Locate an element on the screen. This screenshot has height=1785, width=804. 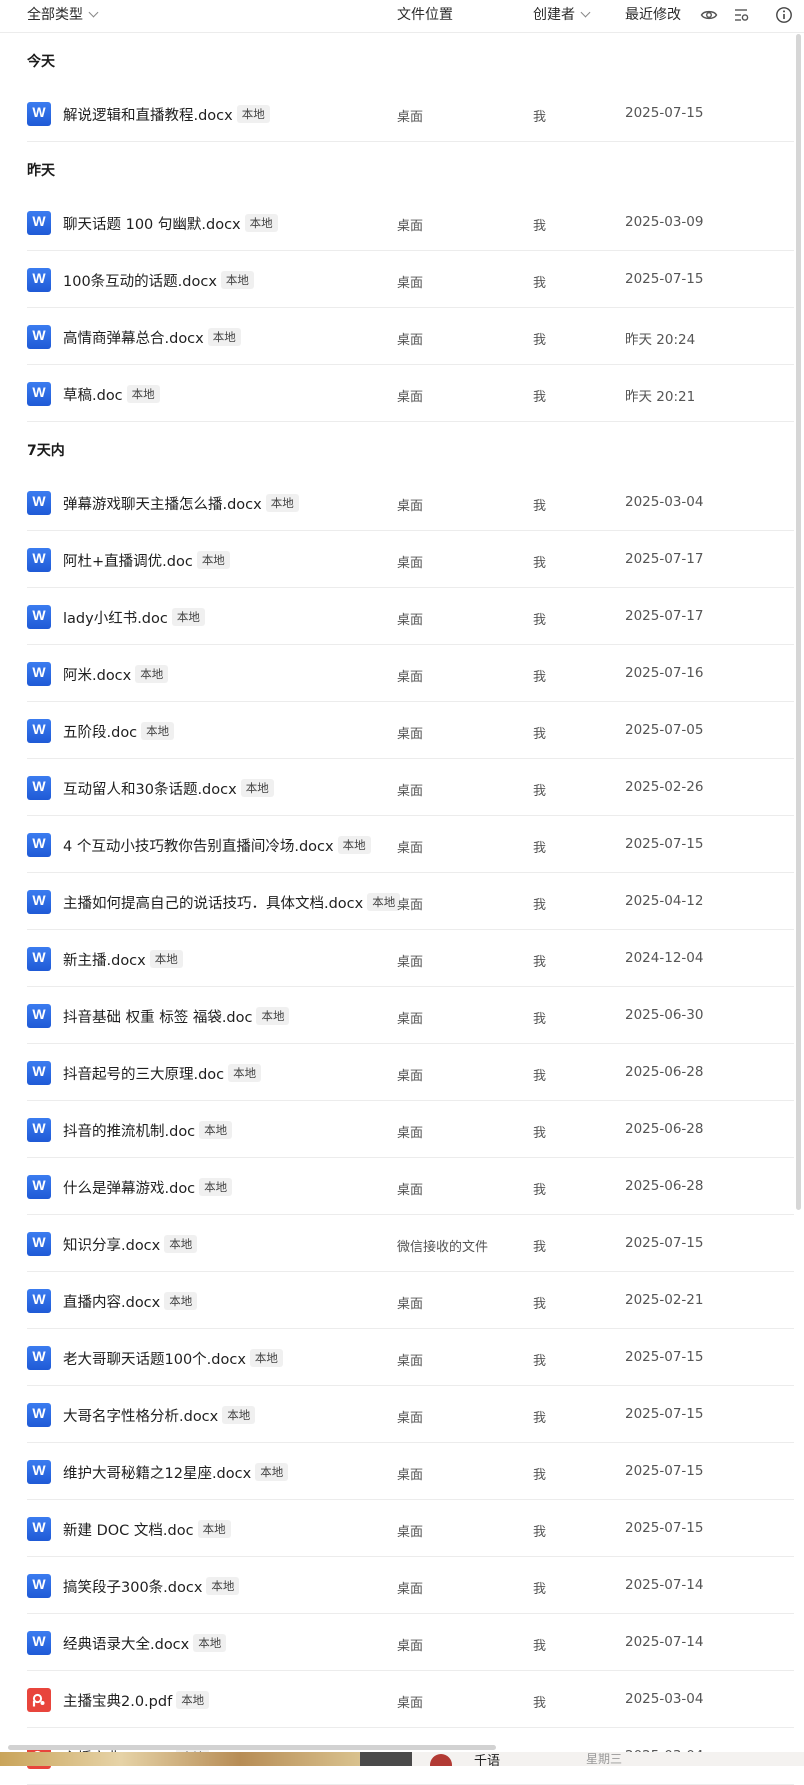
horizontal-scrollbar is located at coordinates (252, 1747).